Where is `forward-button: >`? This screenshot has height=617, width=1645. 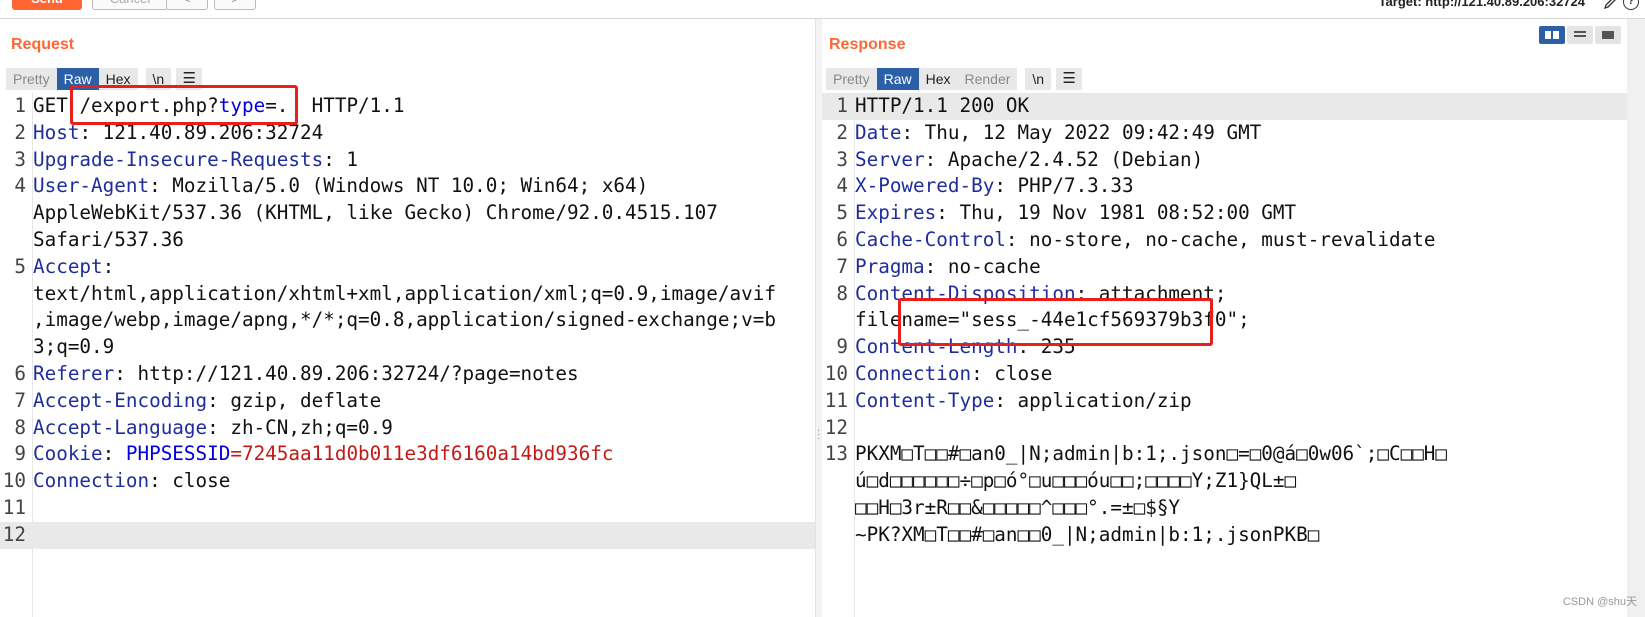
forward-button: > is located at coordinates (235, 5).